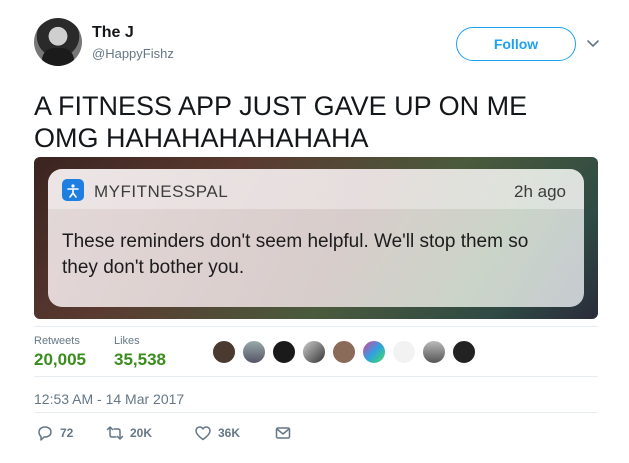  I want to click on likes-label: Likes, so click(127, 341).